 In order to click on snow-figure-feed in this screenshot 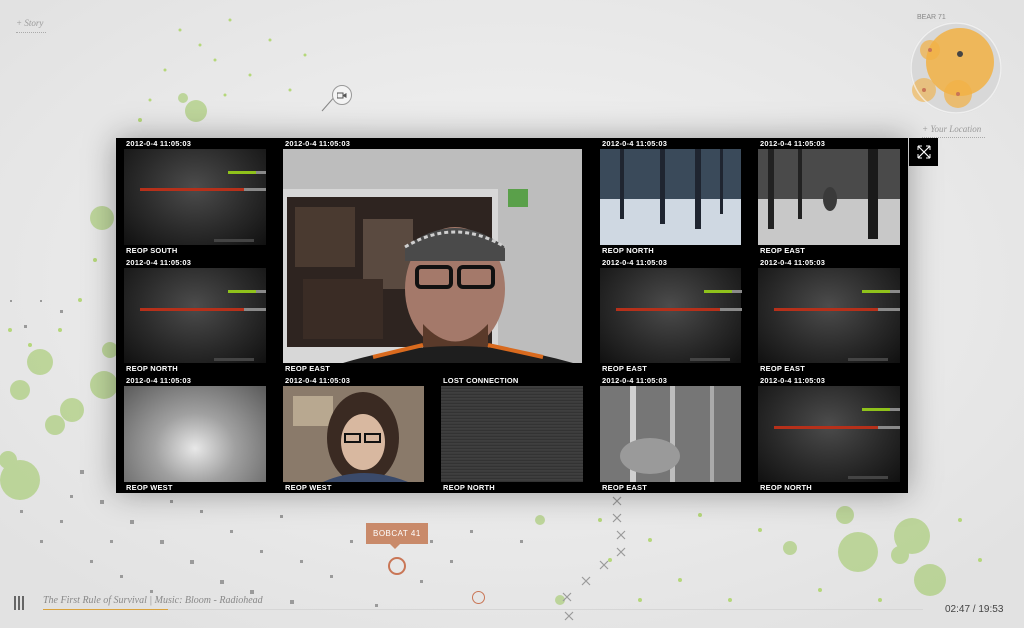, I will do `click(829, 197)`.